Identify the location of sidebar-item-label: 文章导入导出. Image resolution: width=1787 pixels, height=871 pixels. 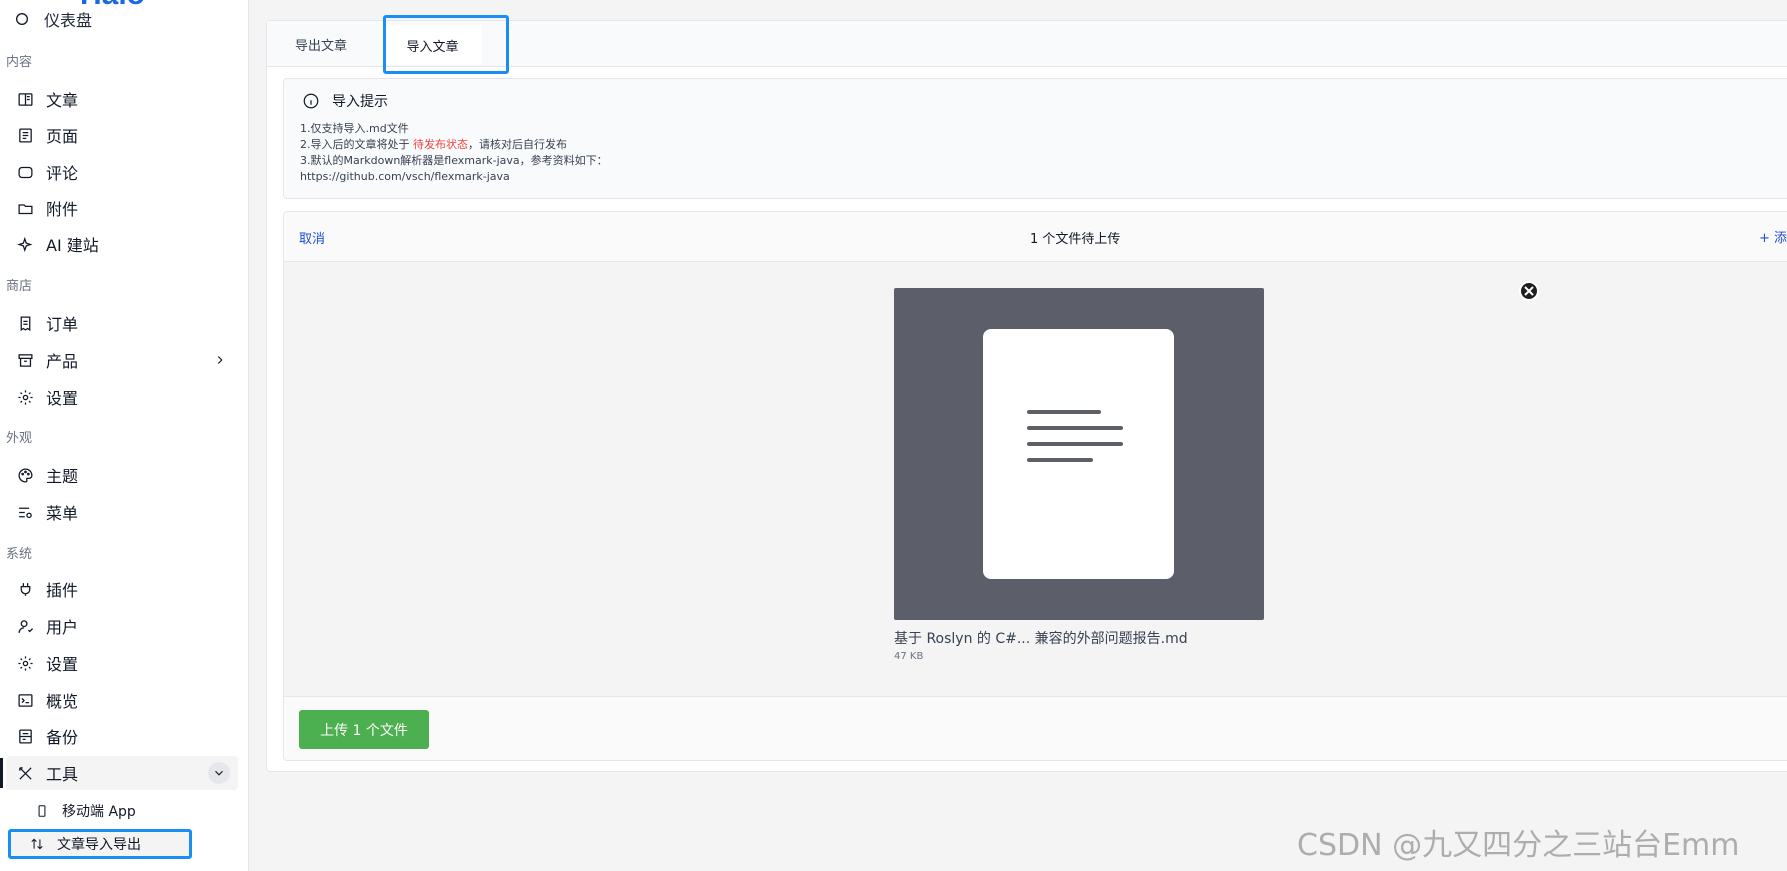
(99, 845).